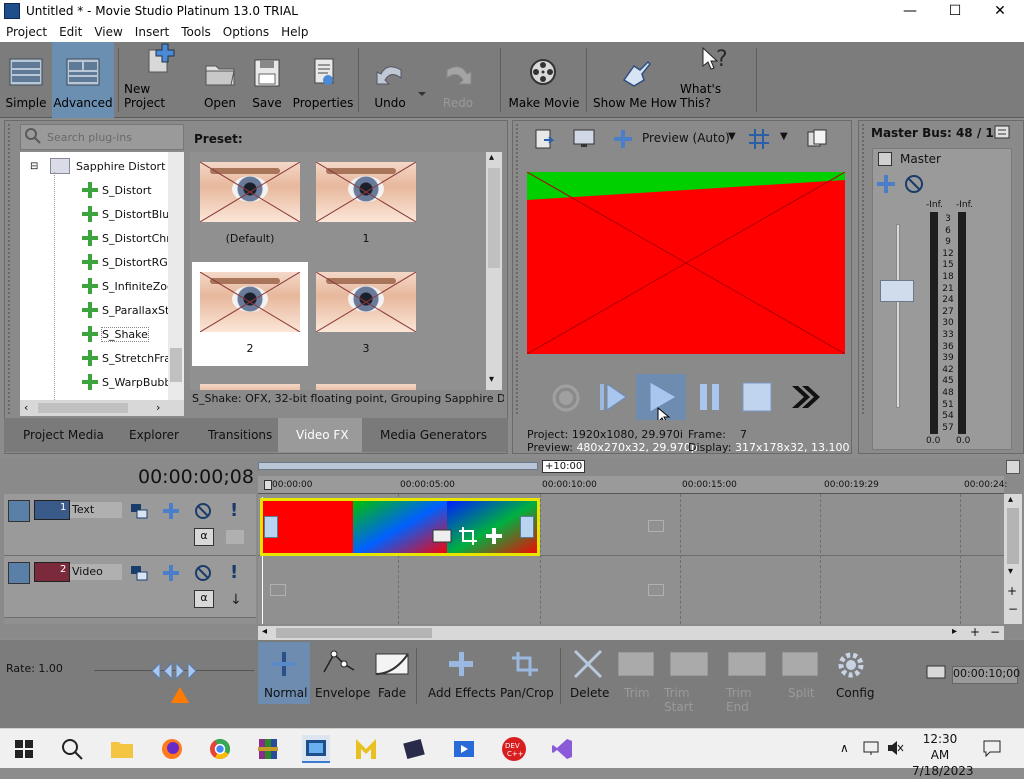 The height and width of the screenshot is (779, 1024). I want to click on stop-button, so click(757, 397).